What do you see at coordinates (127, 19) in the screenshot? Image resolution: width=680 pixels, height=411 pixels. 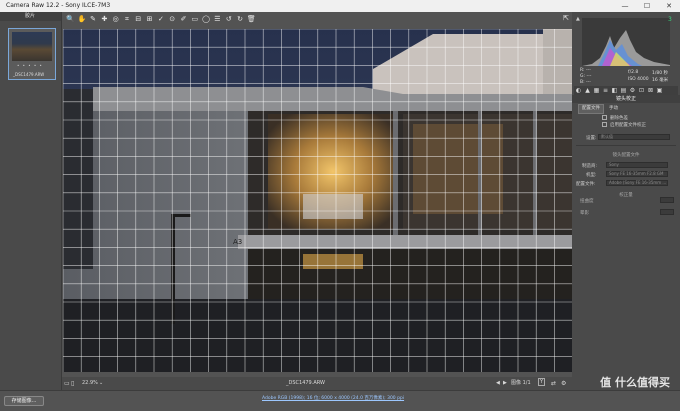 I see `crop-icon: ⌗` at bounding box center [127, 19].